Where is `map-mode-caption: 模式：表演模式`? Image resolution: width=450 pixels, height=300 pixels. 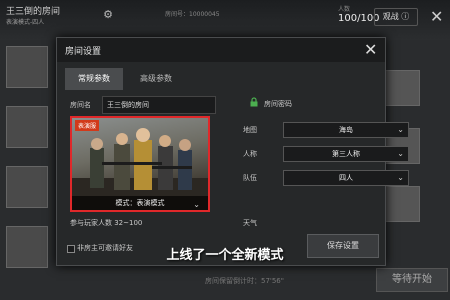 map-mode-caption: 模式：表演模式 is located at coordinates (140, 203).